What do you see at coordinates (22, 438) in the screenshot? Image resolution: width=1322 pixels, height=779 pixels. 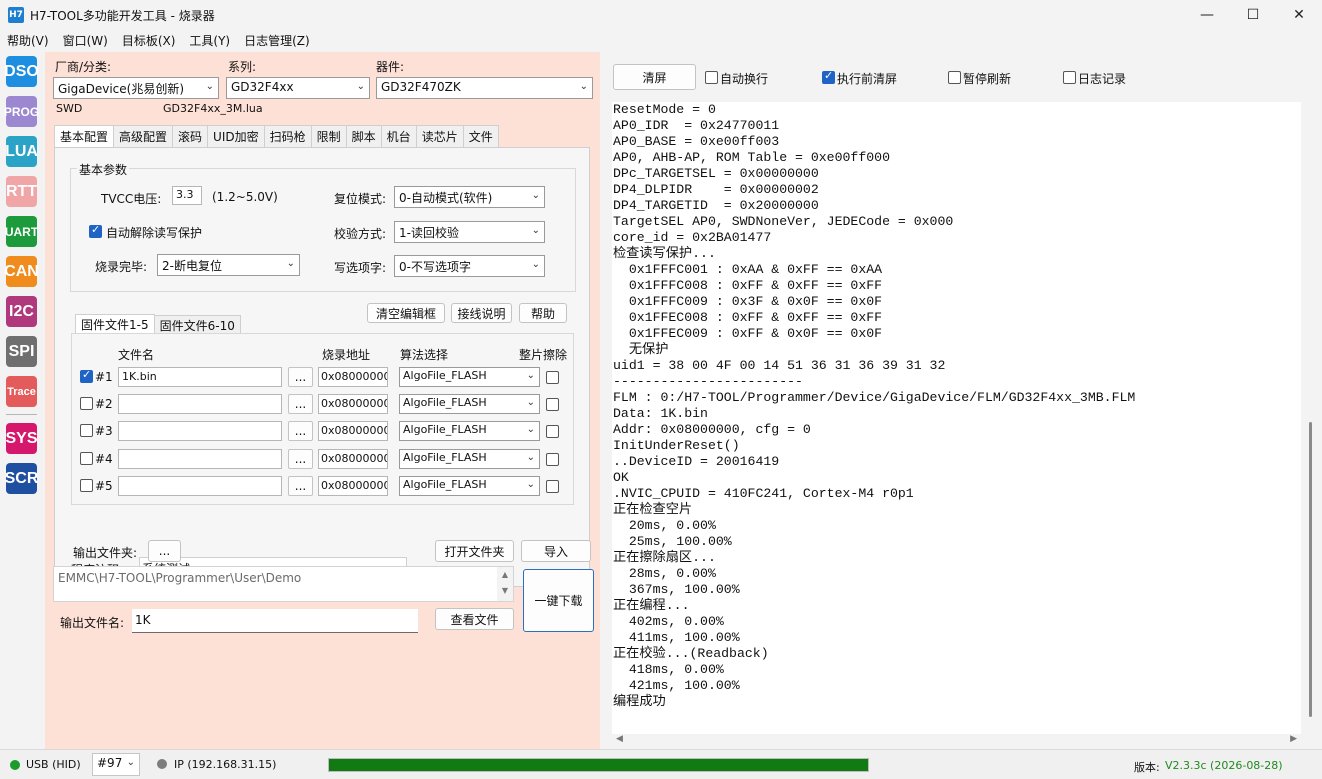 I see `sidebar-button-sys: SYS` at bounding box center [22, 438].